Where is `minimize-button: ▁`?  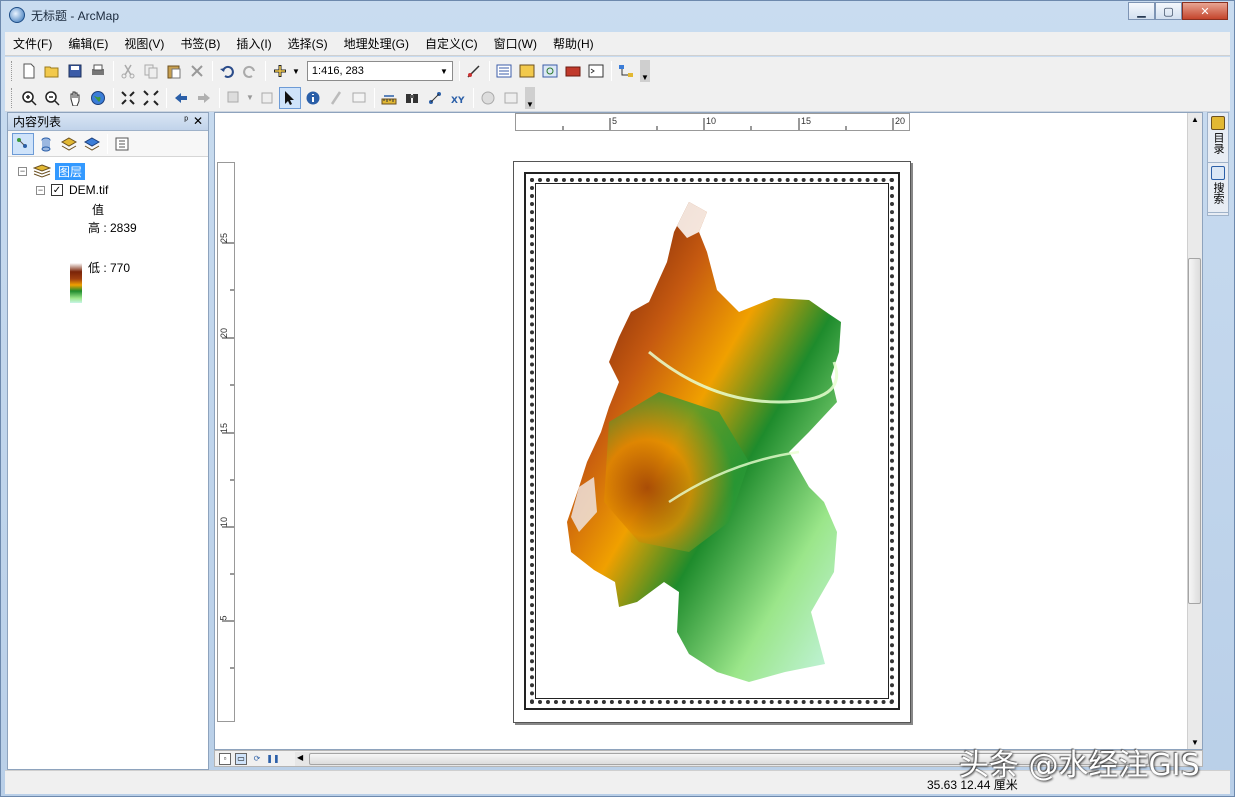 minimize-button: ▁ is located at coordinates (1141, 11).